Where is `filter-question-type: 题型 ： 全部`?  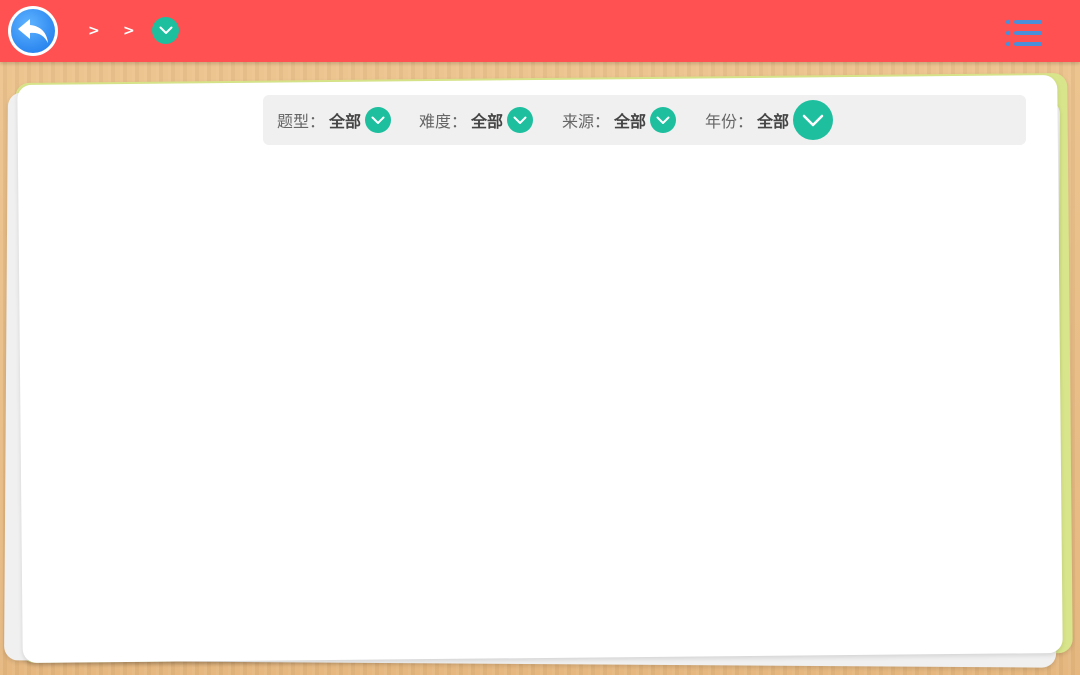
filter-question-type: 题型 ： 全部 is located at coordinates (334, 120).